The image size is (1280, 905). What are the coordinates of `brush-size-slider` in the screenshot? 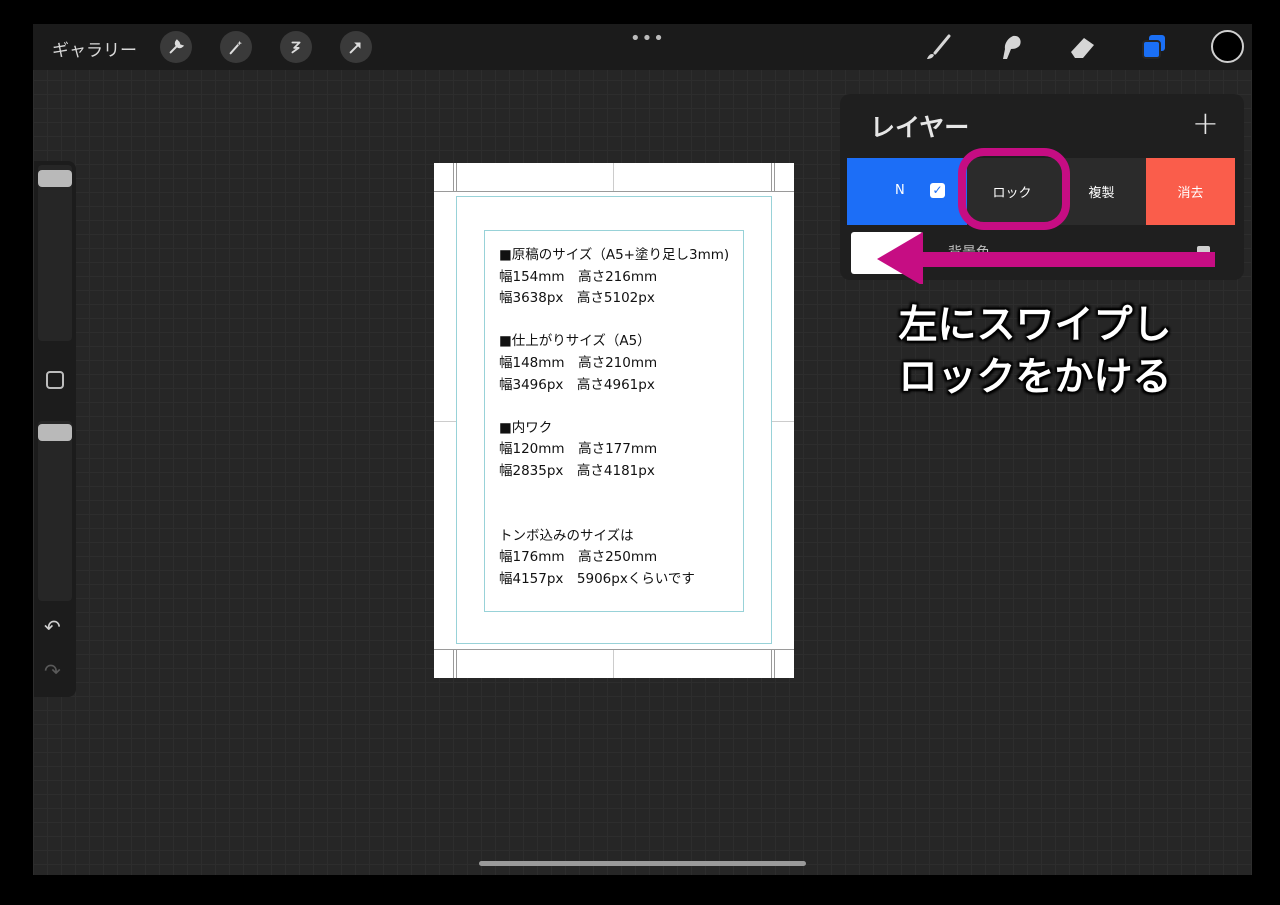 It's located at (55, 253).